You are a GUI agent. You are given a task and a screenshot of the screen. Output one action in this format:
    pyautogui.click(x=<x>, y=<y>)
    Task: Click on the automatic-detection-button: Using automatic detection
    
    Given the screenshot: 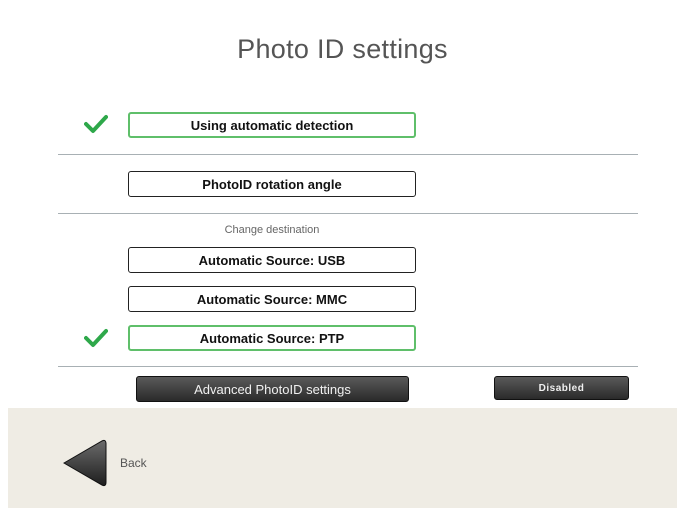 What is the action you would take?
    pyautogui.click(x=272, y=125)
    